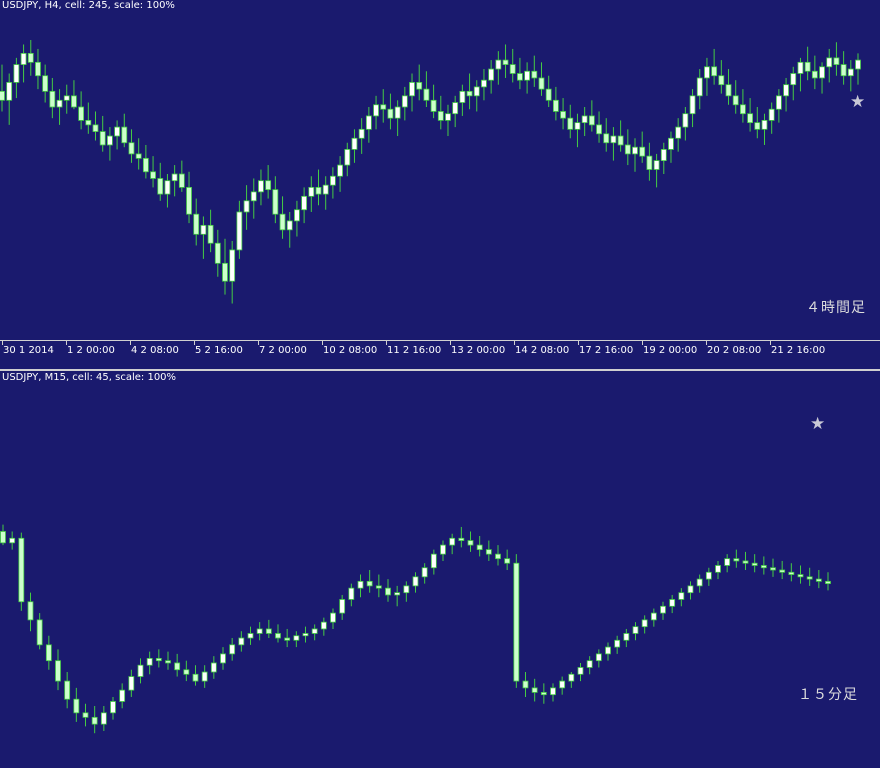  What do you see at coordinates (440, 370) in the screenshot?
I see `panel-separator` at bounding box center [440, 370].